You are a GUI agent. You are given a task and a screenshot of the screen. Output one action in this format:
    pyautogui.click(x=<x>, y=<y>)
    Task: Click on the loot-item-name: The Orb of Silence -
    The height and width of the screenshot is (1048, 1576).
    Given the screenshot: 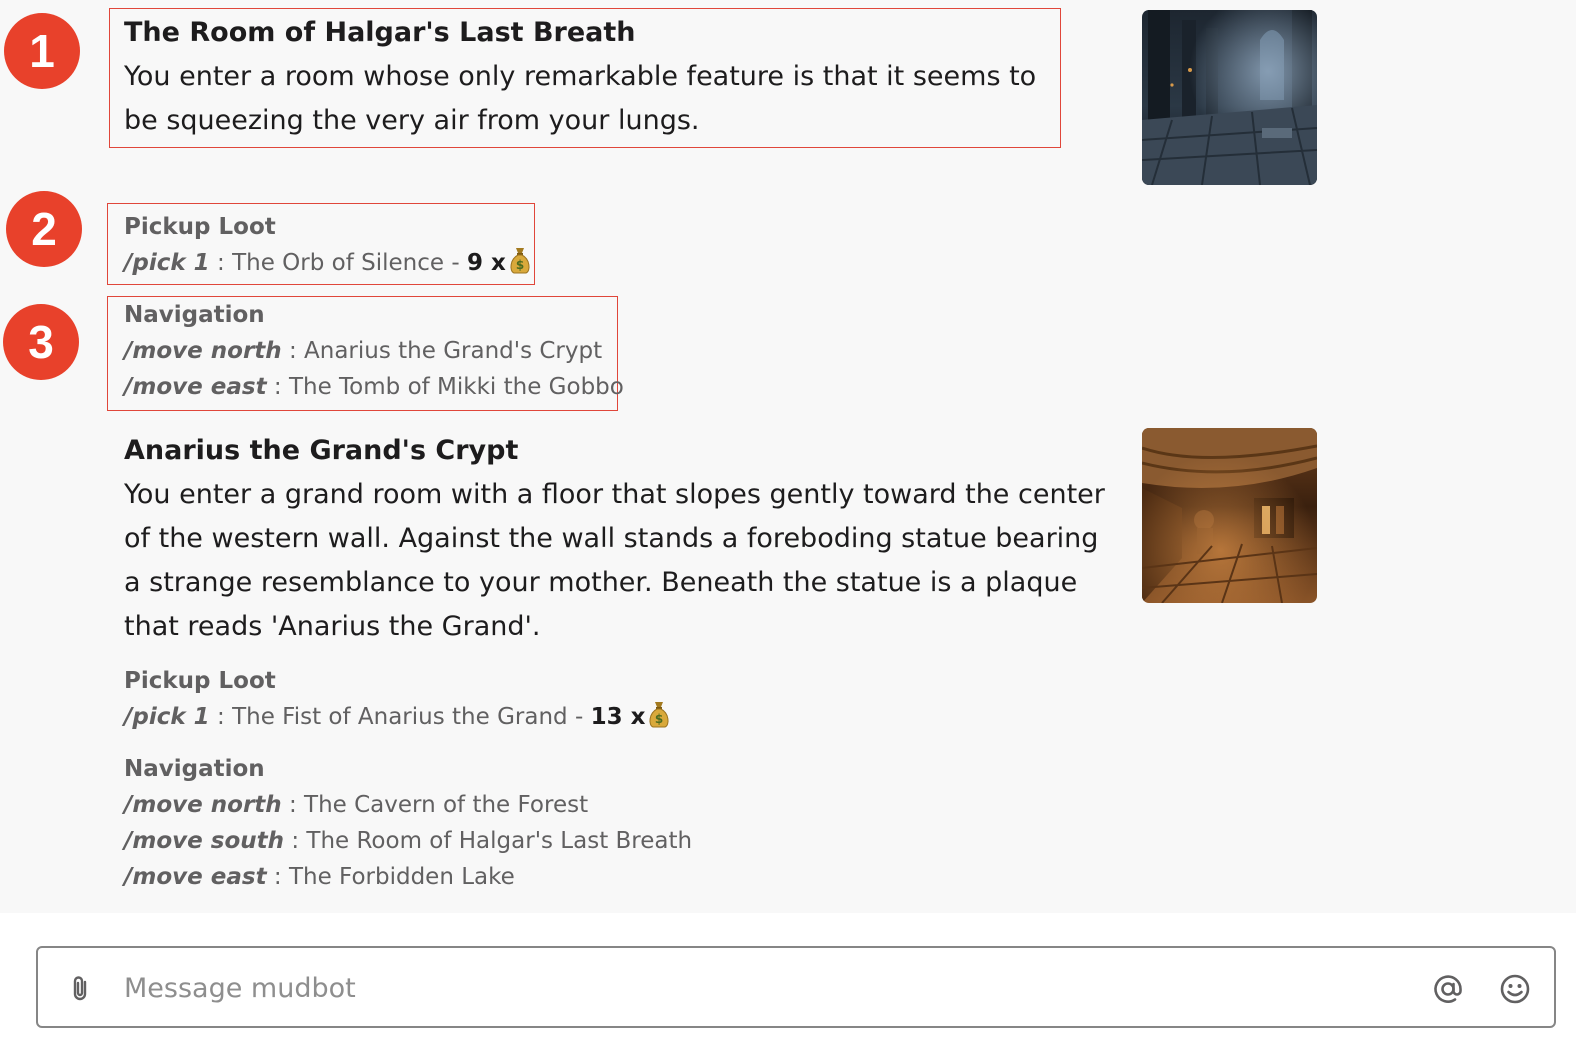 What is the action you would take?
    pyautogui.click(x=349, y=263)
    